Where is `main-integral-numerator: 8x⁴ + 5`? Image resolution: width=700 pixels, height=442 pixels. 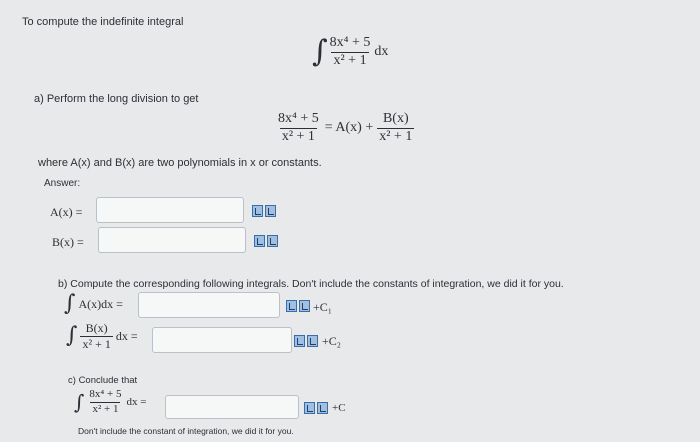 main-integral-numerator: 8x⁴ + 5 is located at coordinates (350, 42).